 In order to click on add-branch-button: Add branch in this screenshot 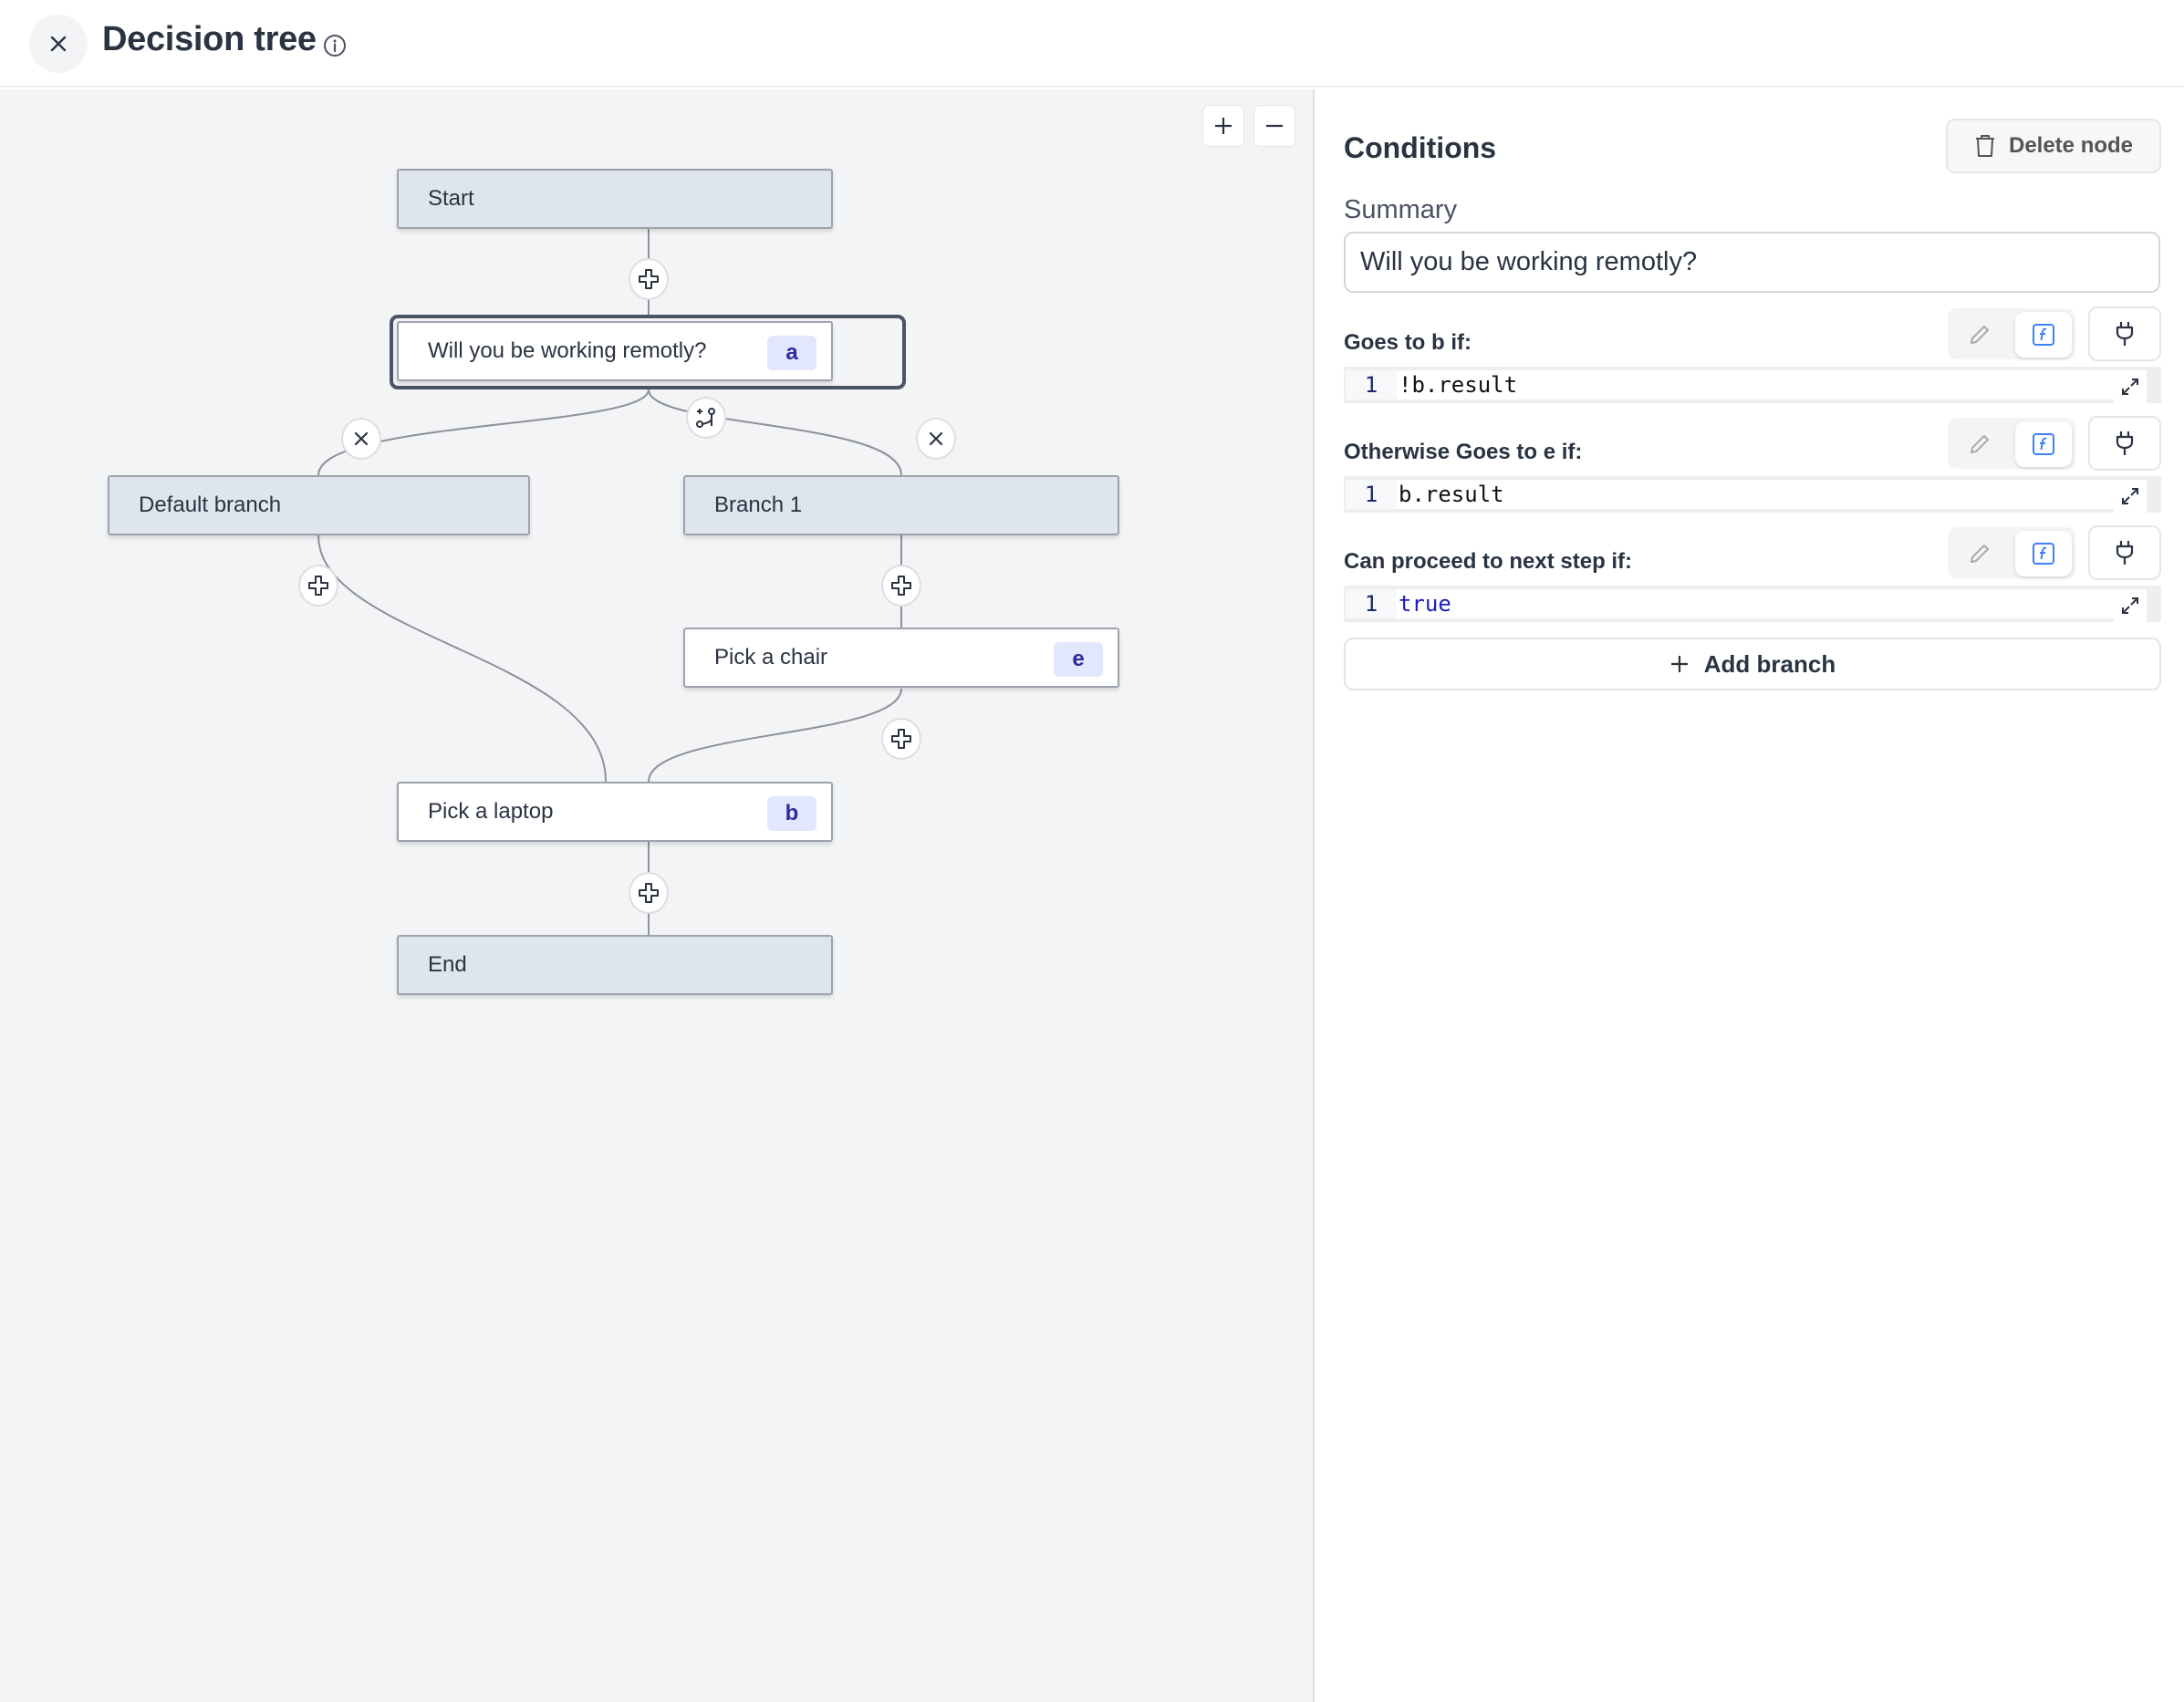, I will do `click(1752, 664)`.